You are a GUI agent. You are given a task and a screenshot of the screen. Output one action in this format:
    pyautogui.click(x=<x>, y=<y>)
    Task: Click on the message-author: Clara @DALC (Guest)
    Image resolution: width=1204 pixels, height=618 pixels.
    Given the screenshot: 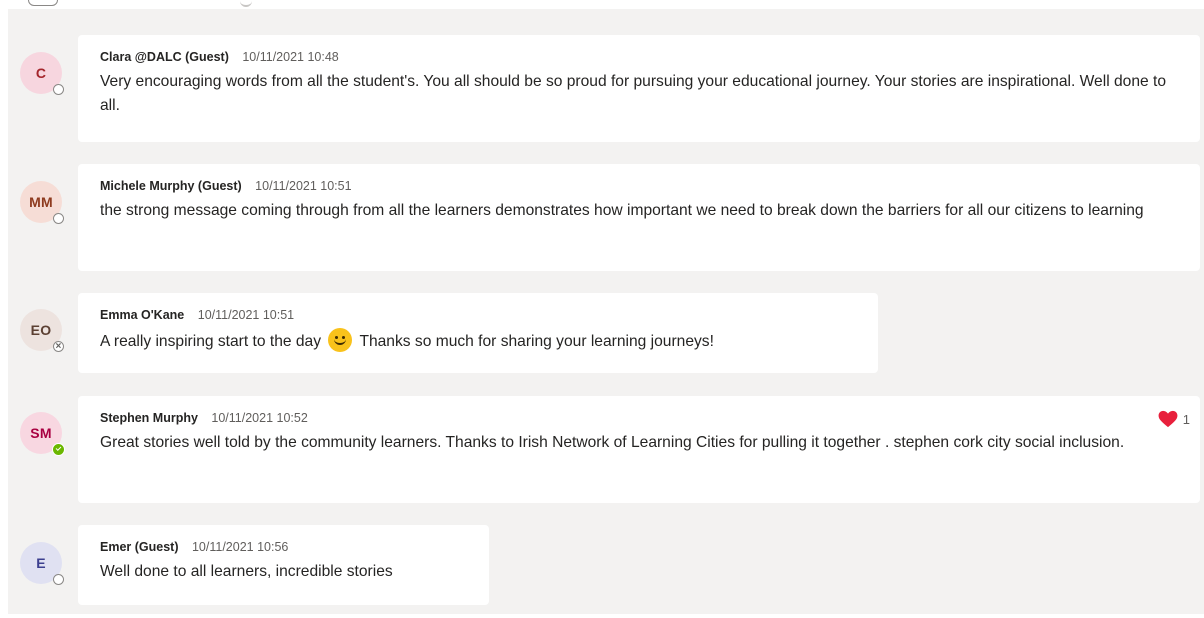 What is the action you would take?
    pyautogui.click(x=164, y=57)
    